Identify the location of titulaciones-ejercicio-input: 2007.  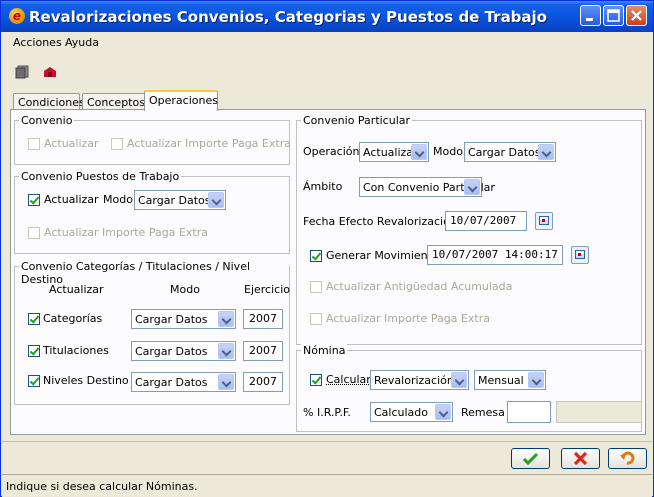
(263, 351).